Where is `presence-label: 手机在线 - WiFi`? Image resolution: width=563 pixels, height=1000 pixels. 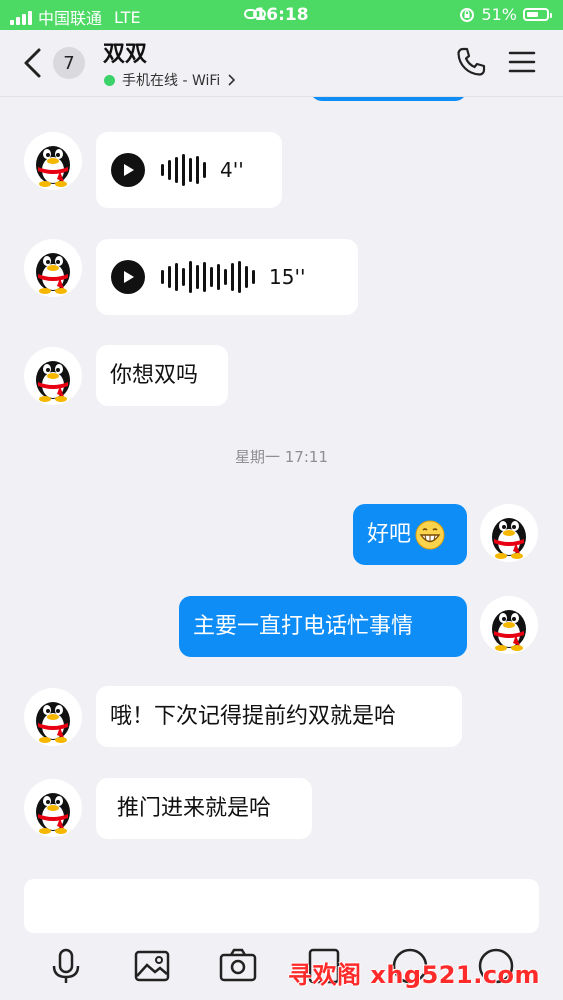
presence-label: 手机在线 - WiFi is located at coordinates (171, 81).